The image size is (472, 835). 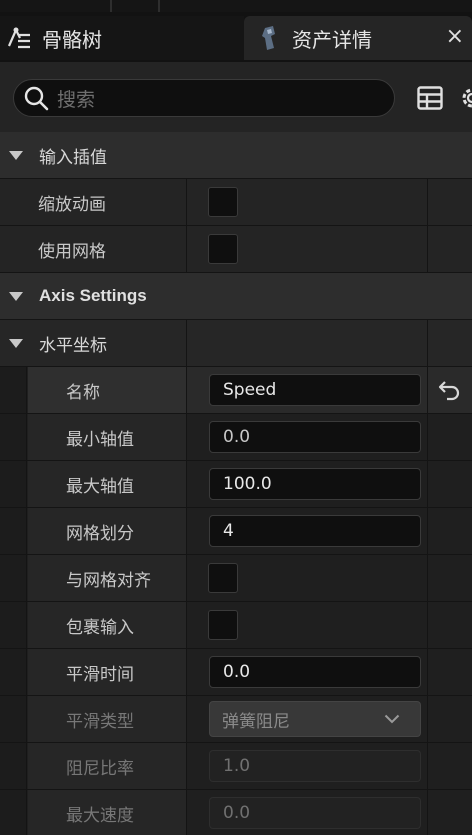 I want to click on damping-ratio-field: 1.0, so click(x=315, y=766).